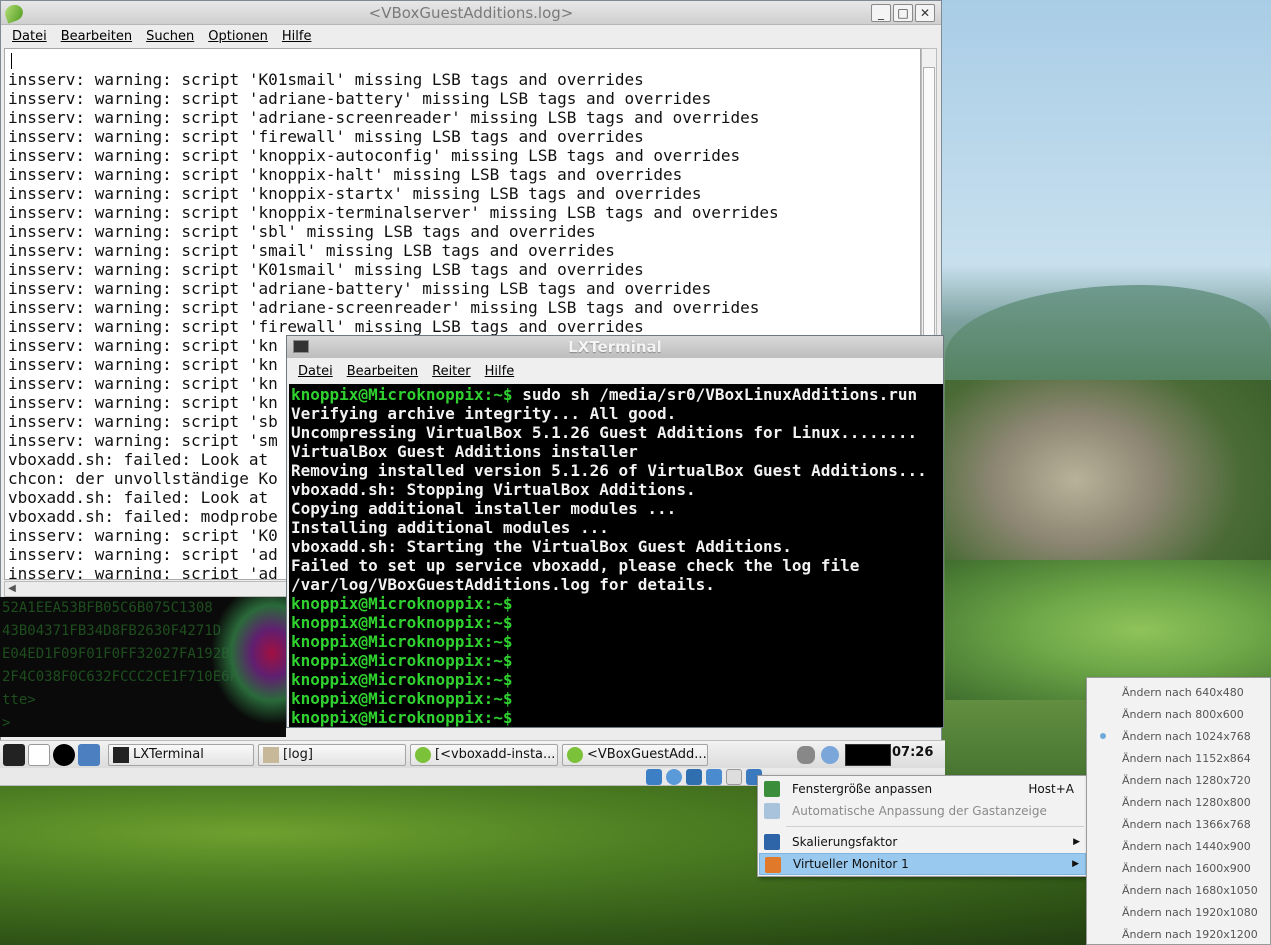 The width and height of the screenshot is (1271, 945). I want to click on scroll-left-arrow-icon: ◀, so click(12, 589).